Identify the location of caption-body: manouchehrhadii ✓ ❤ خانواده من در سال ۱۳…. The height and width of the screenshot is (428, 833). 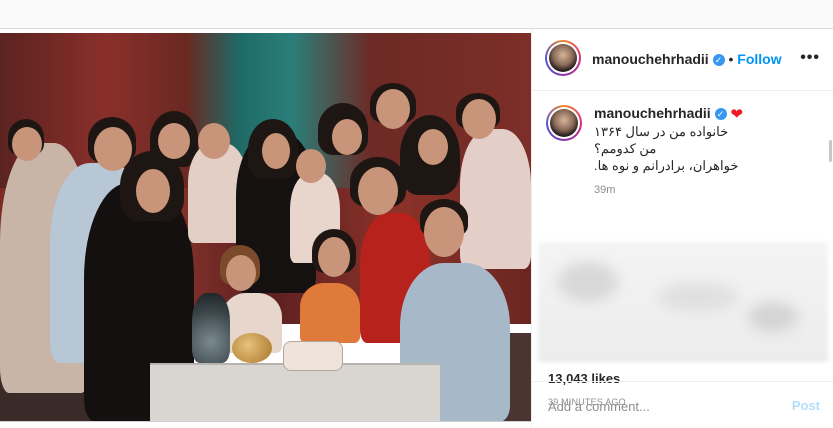
(704, 150).